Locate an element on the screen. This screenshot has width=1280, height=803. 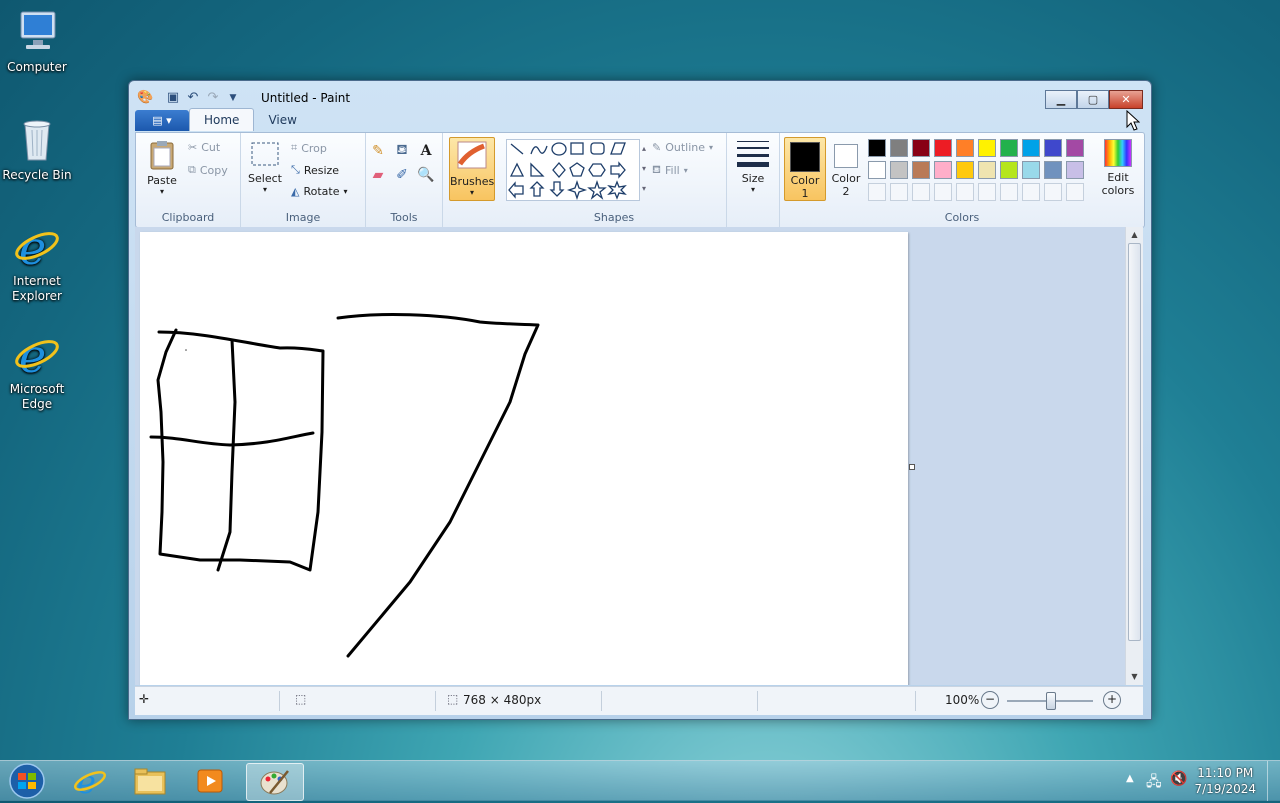
resize-button: ⤡ Resize is located at coordinates (315, 170).